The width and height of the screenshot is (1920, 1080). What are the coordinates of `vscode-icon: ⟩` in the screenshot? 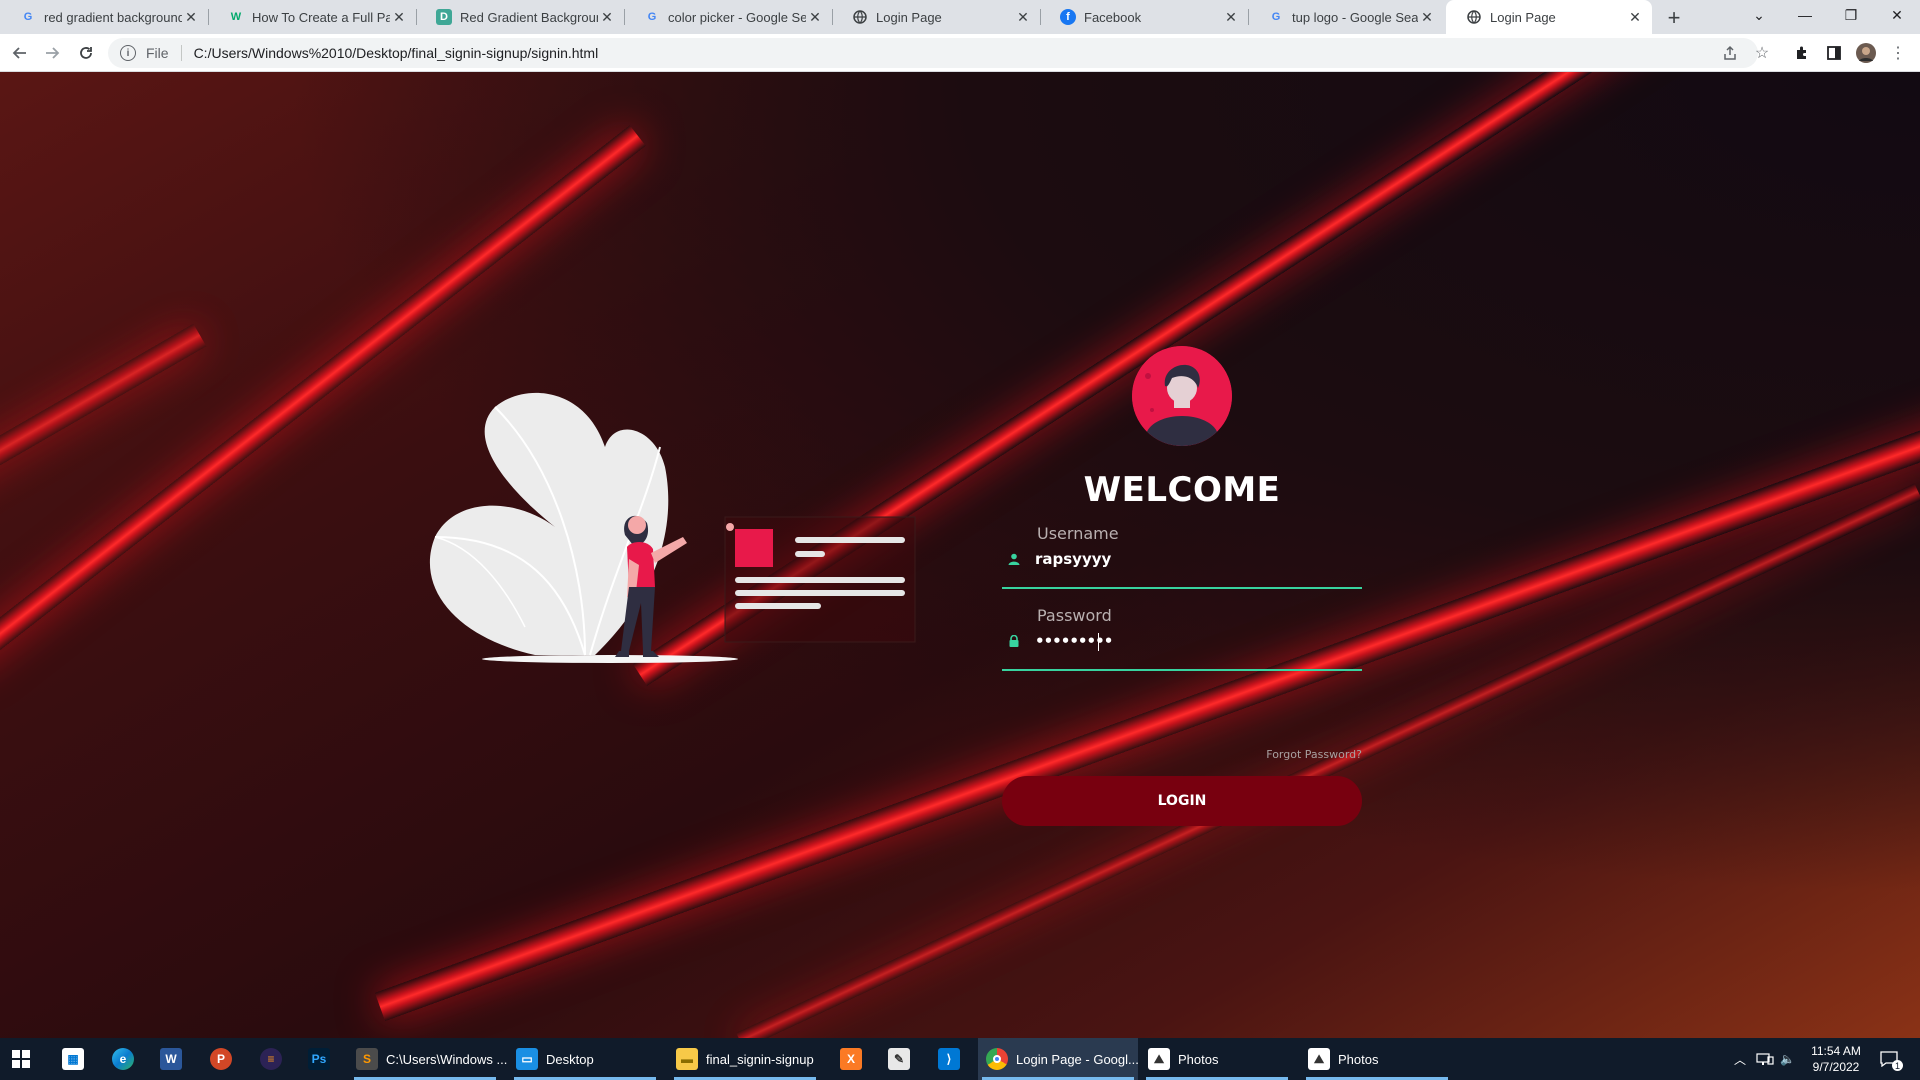 It's located at (949, 1059).